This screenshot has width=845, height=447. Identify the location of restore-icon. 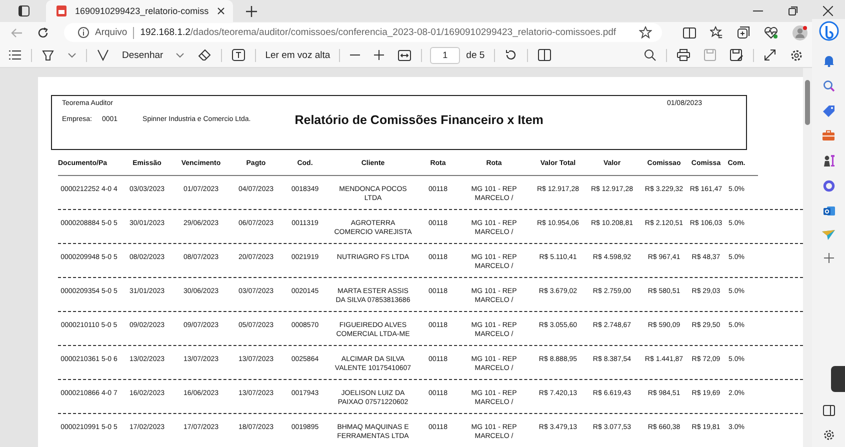
(793, 11).